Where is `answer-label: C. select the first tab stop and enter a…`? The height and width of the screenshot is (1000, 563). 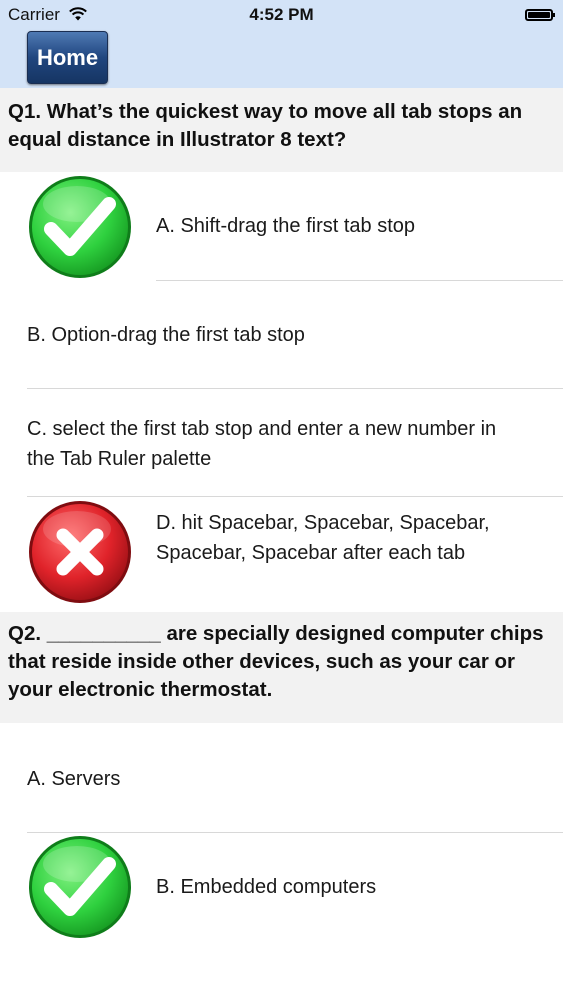
answer-label: C. select the first tab stop and enter a… is located at coordinates (262, 444).